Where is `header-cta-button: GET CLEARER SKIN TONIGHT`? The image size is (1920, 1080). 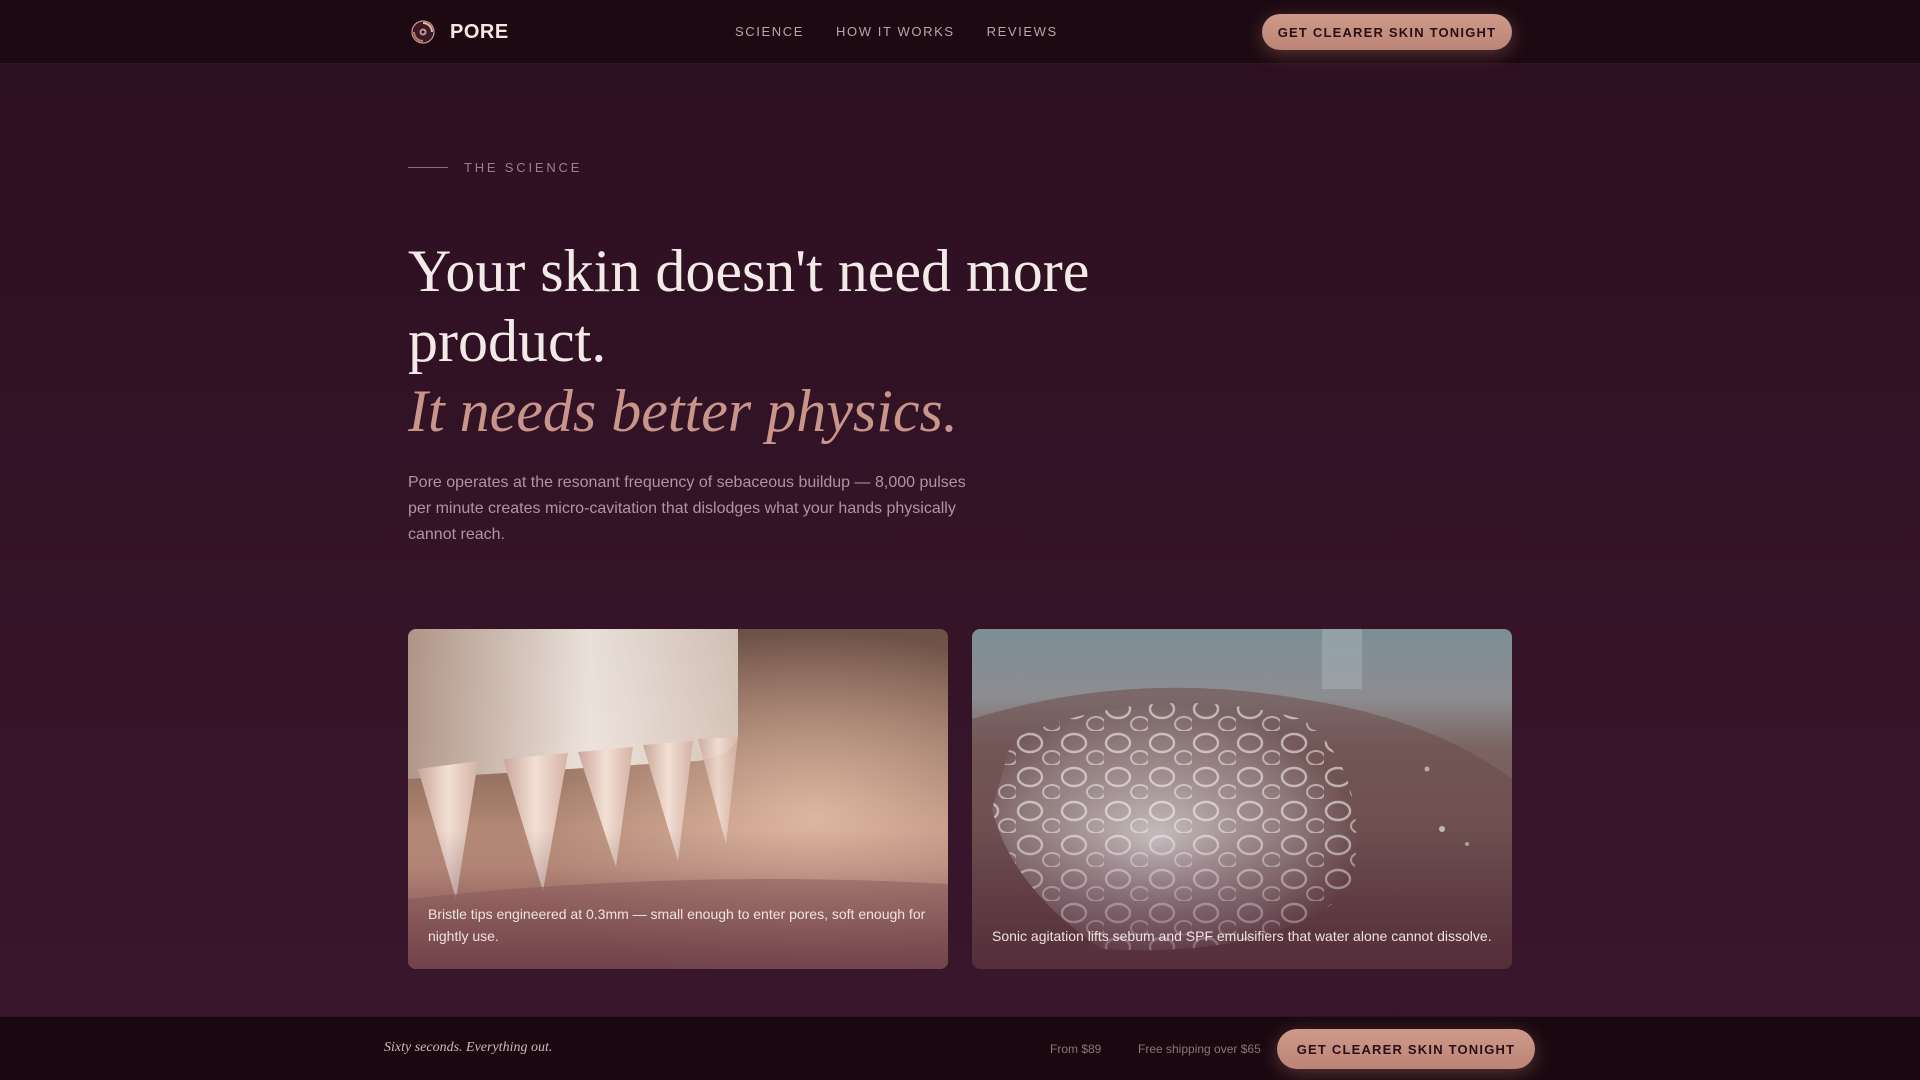 header-cta-button: GET CLEARER SKIN TONIGHT is located at coordinates (1387, 32).